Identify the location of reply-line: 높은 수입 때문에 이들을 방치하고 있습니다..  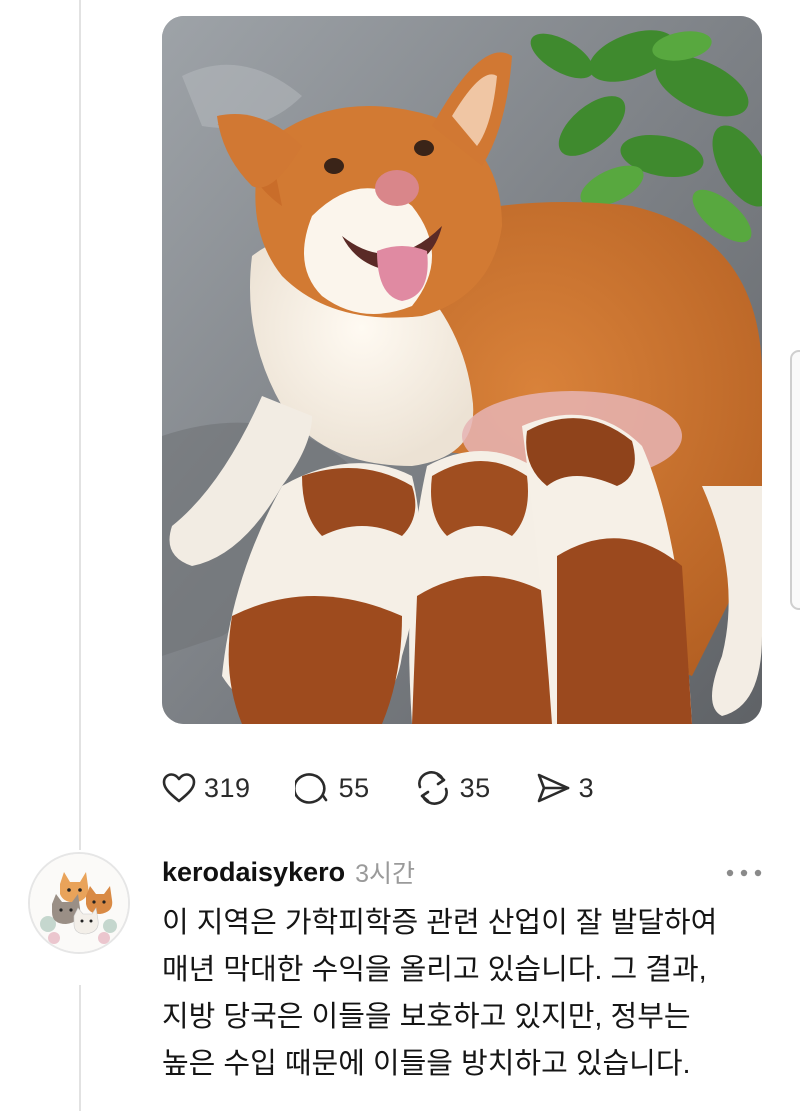
(426, 1064).